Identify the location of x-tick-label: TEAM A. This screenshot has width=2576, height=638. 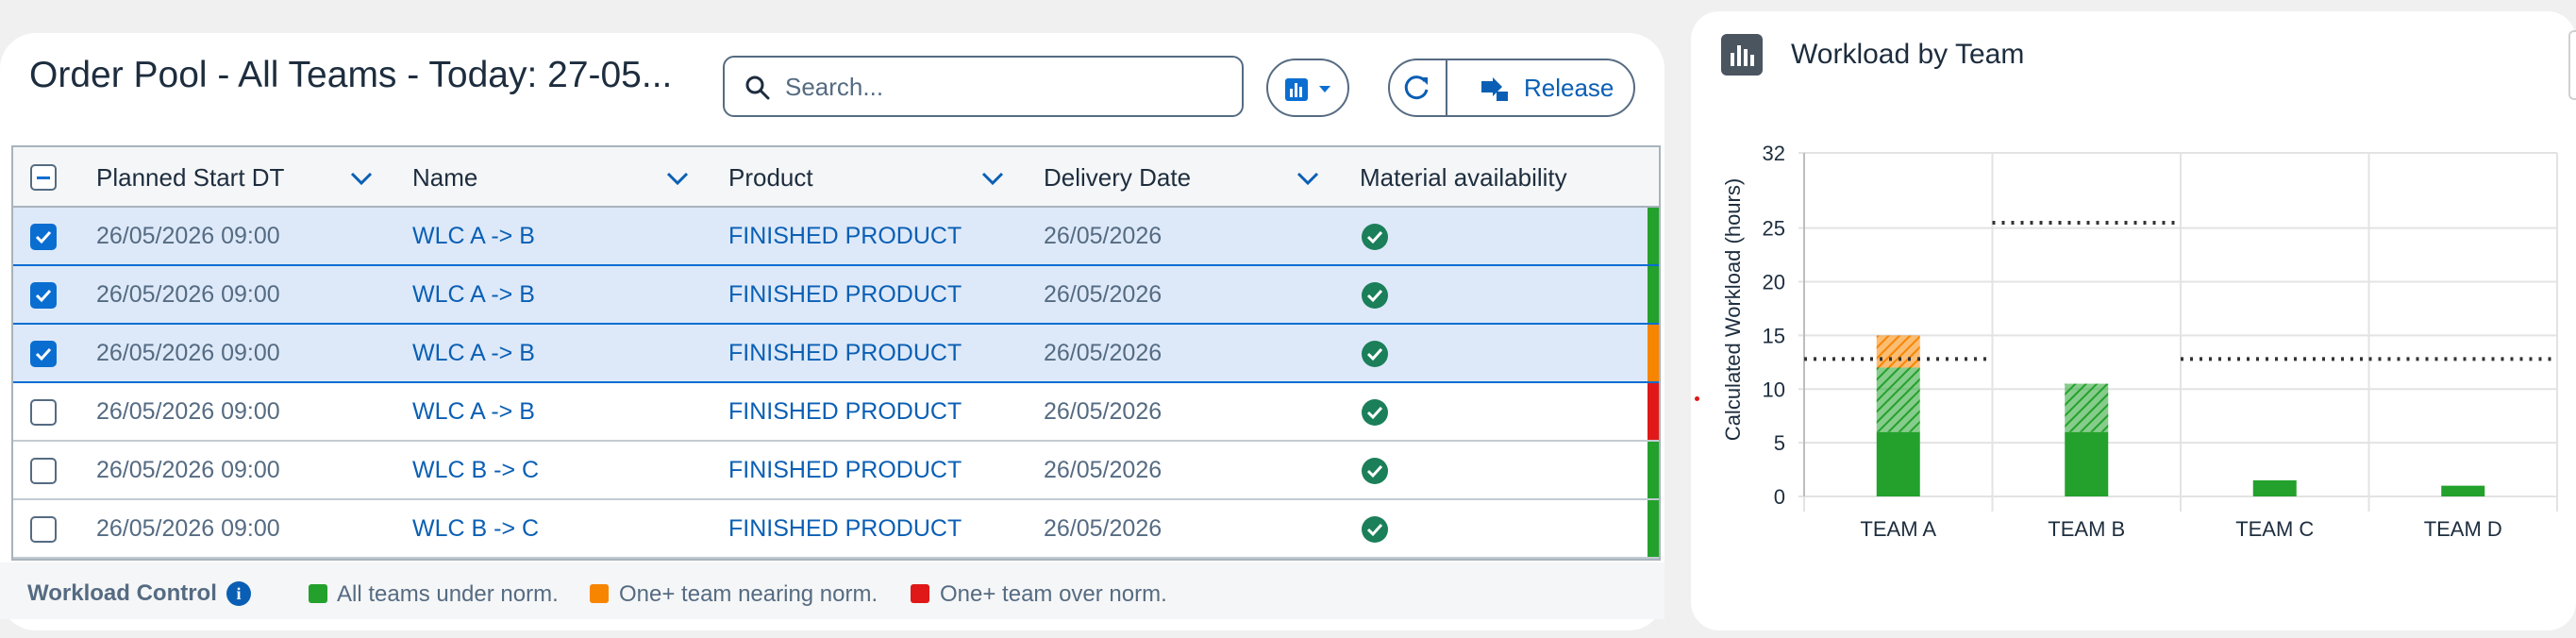
(1898, 529).